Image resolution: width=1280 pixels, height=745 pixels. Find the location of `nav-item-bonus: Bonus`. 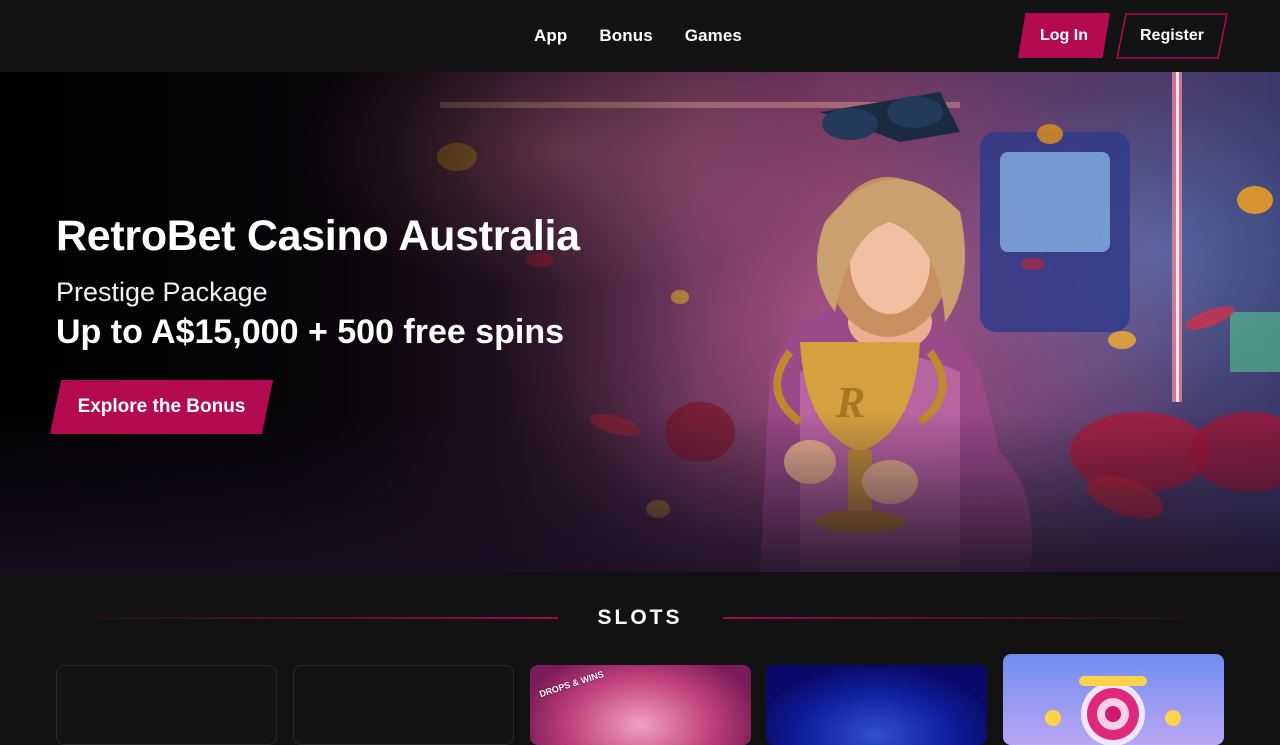

nav-item-bonus: Bonus is located at coordinates (625, 36).